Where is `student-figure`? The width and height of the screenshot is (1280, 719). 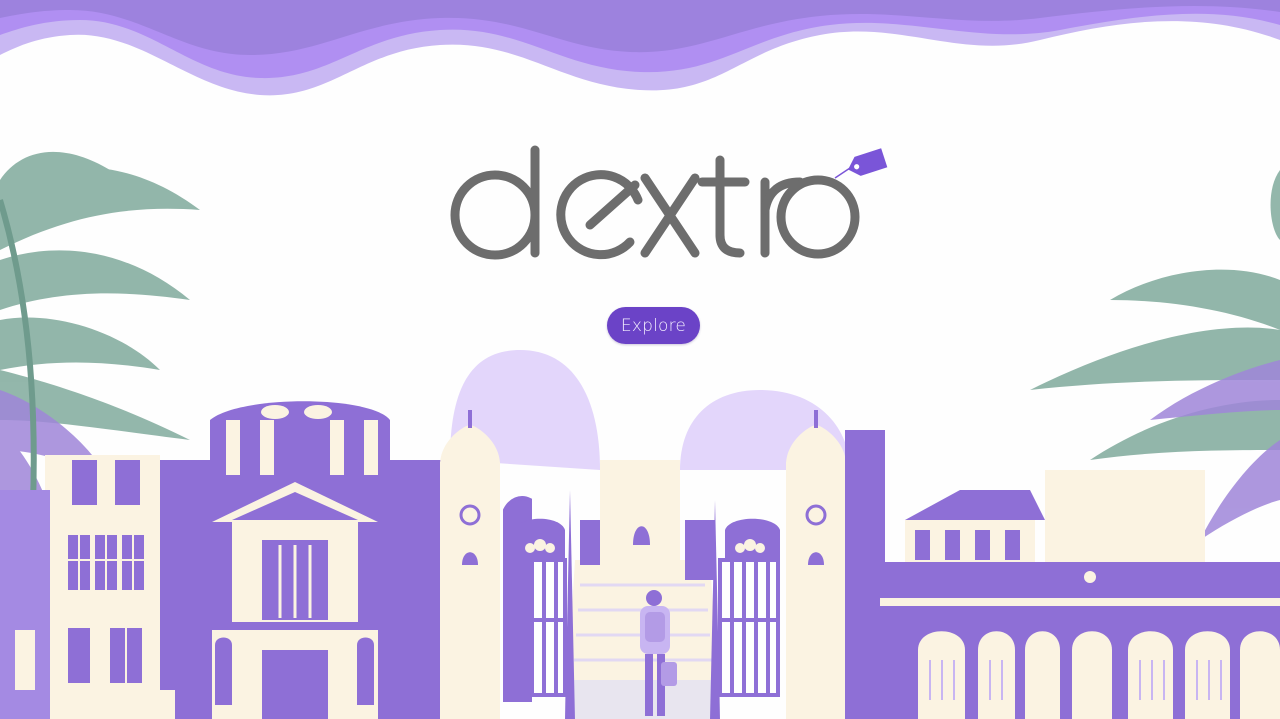 student-figure is located at coordinates (658, 653).